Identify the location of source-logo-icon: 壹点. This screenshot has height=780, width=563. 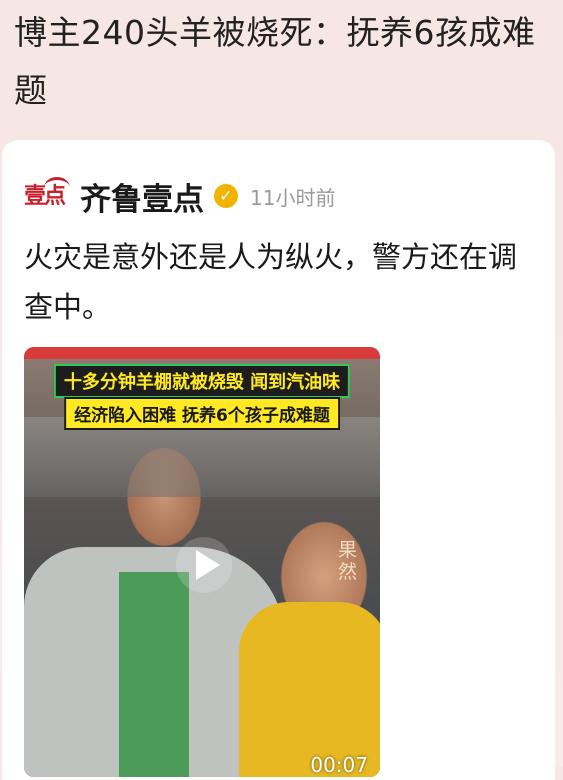
(47, 195).